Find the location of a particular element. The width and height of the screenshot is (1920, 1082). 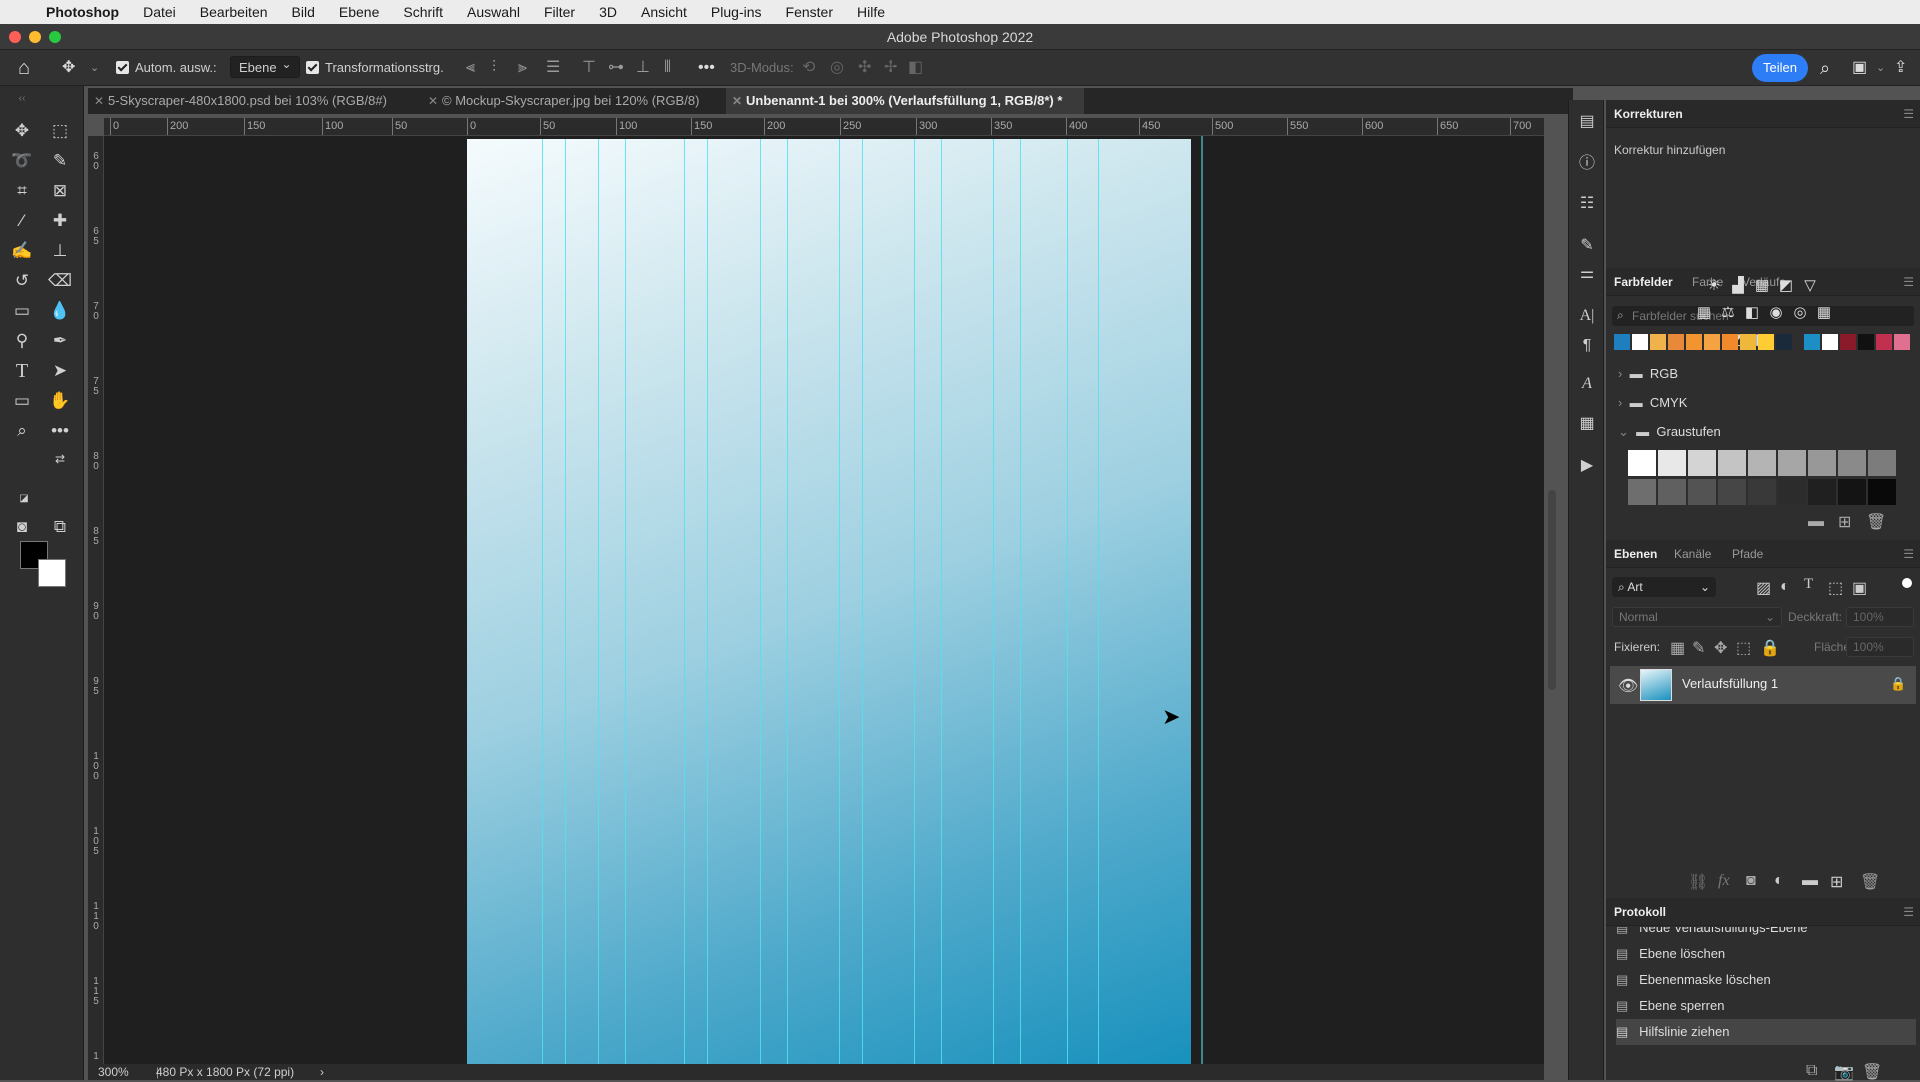

menu-bearbeiten: Bearbeiten is located at coordinates (234, 12).